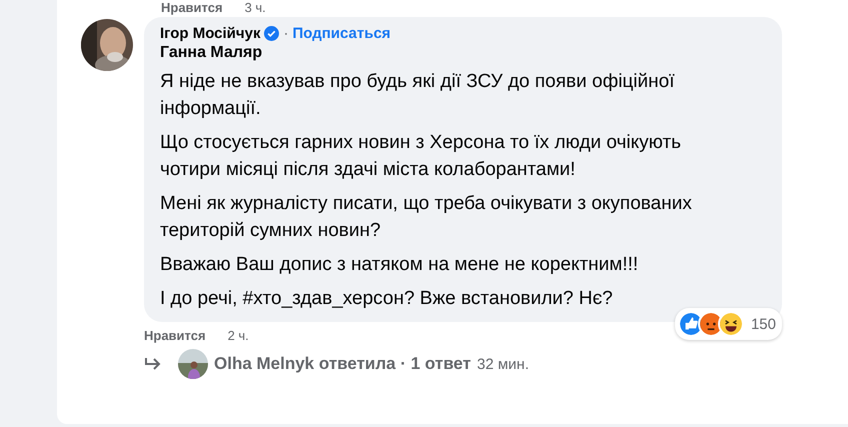 The image size is (848, 427). Describe the element at coordinates (387, 299) in the screenshot. I see `comment-paragraph: І до речі, #хто_здав_херсон? Вже встановили? Нє?` at that location.